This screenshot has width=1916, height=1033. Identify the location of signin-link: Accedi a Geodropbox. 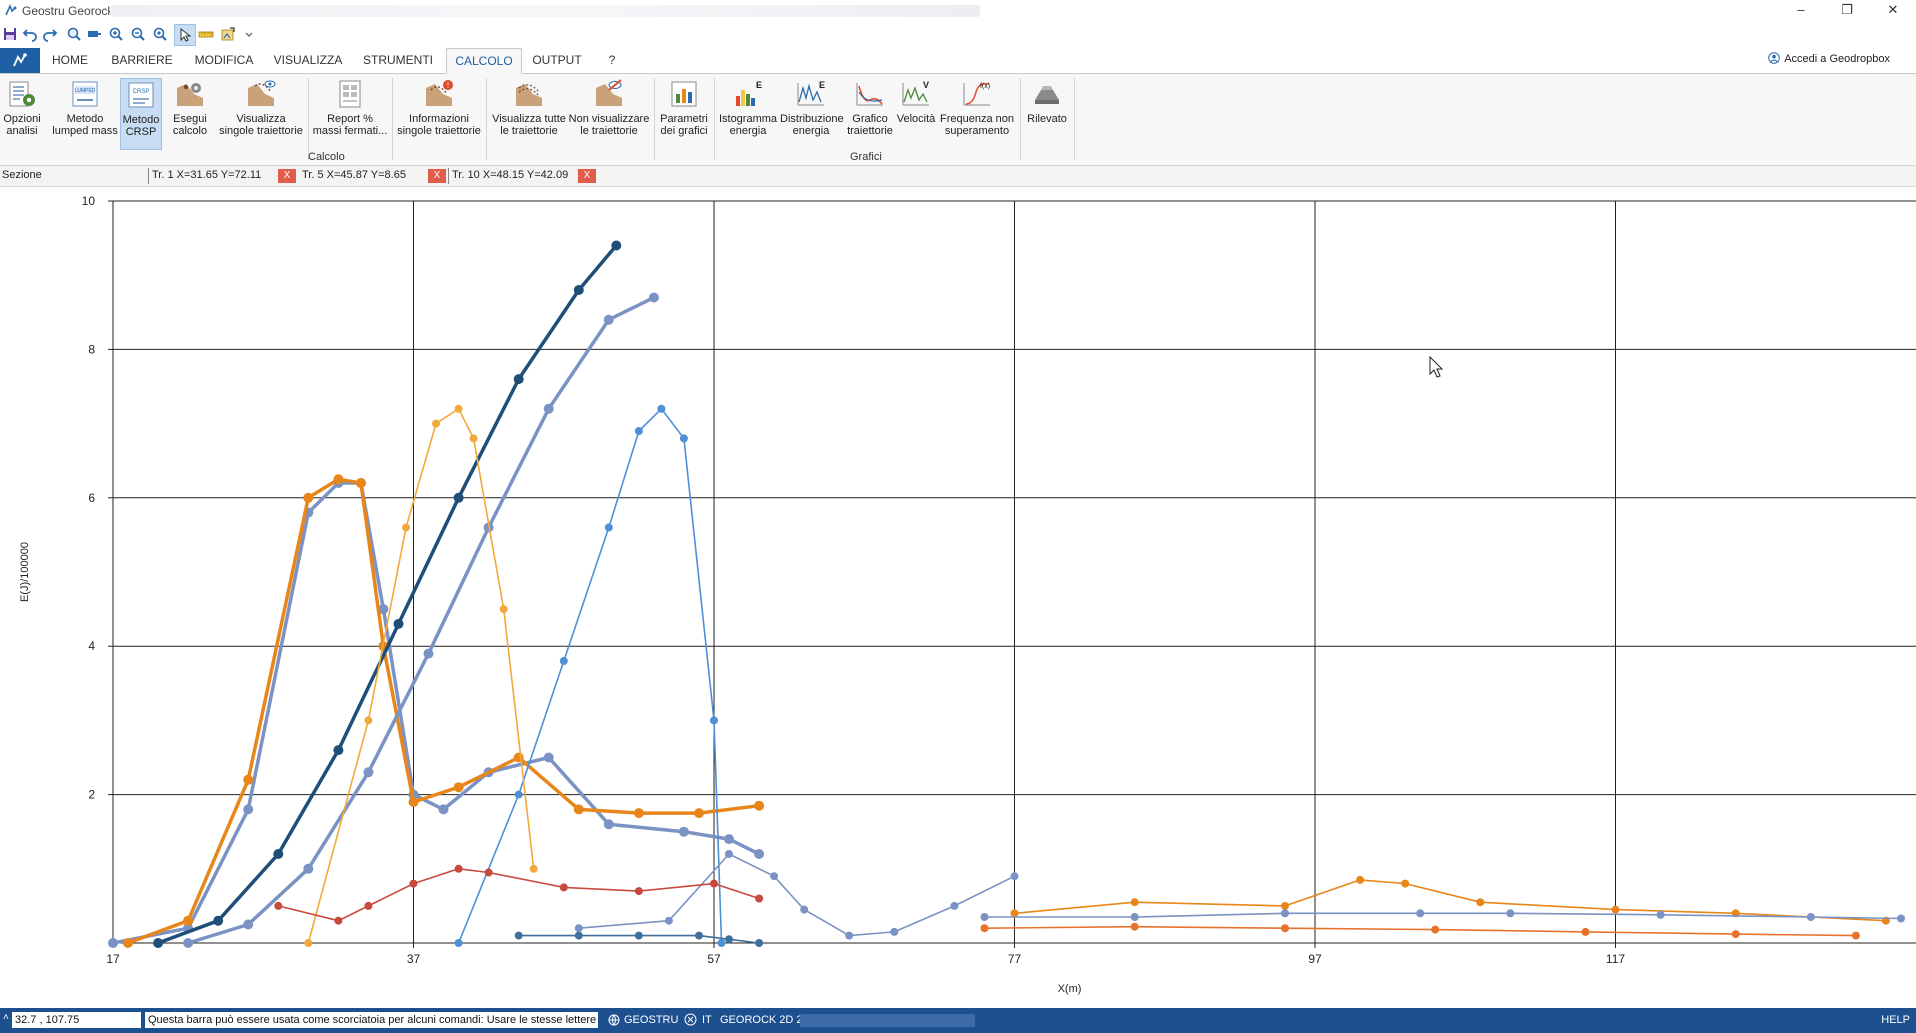
(1829, 58).